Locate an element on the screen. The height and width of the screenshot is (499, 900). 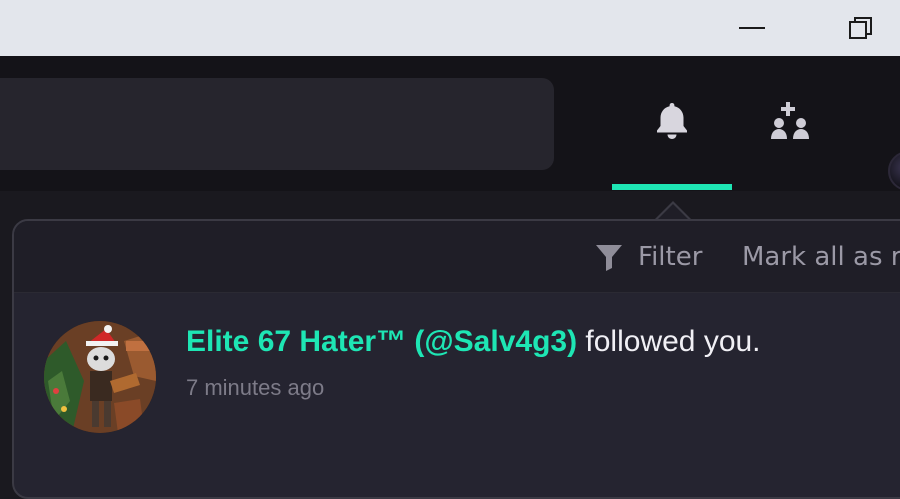
minimize-icon is located at coordinates (752, 28).